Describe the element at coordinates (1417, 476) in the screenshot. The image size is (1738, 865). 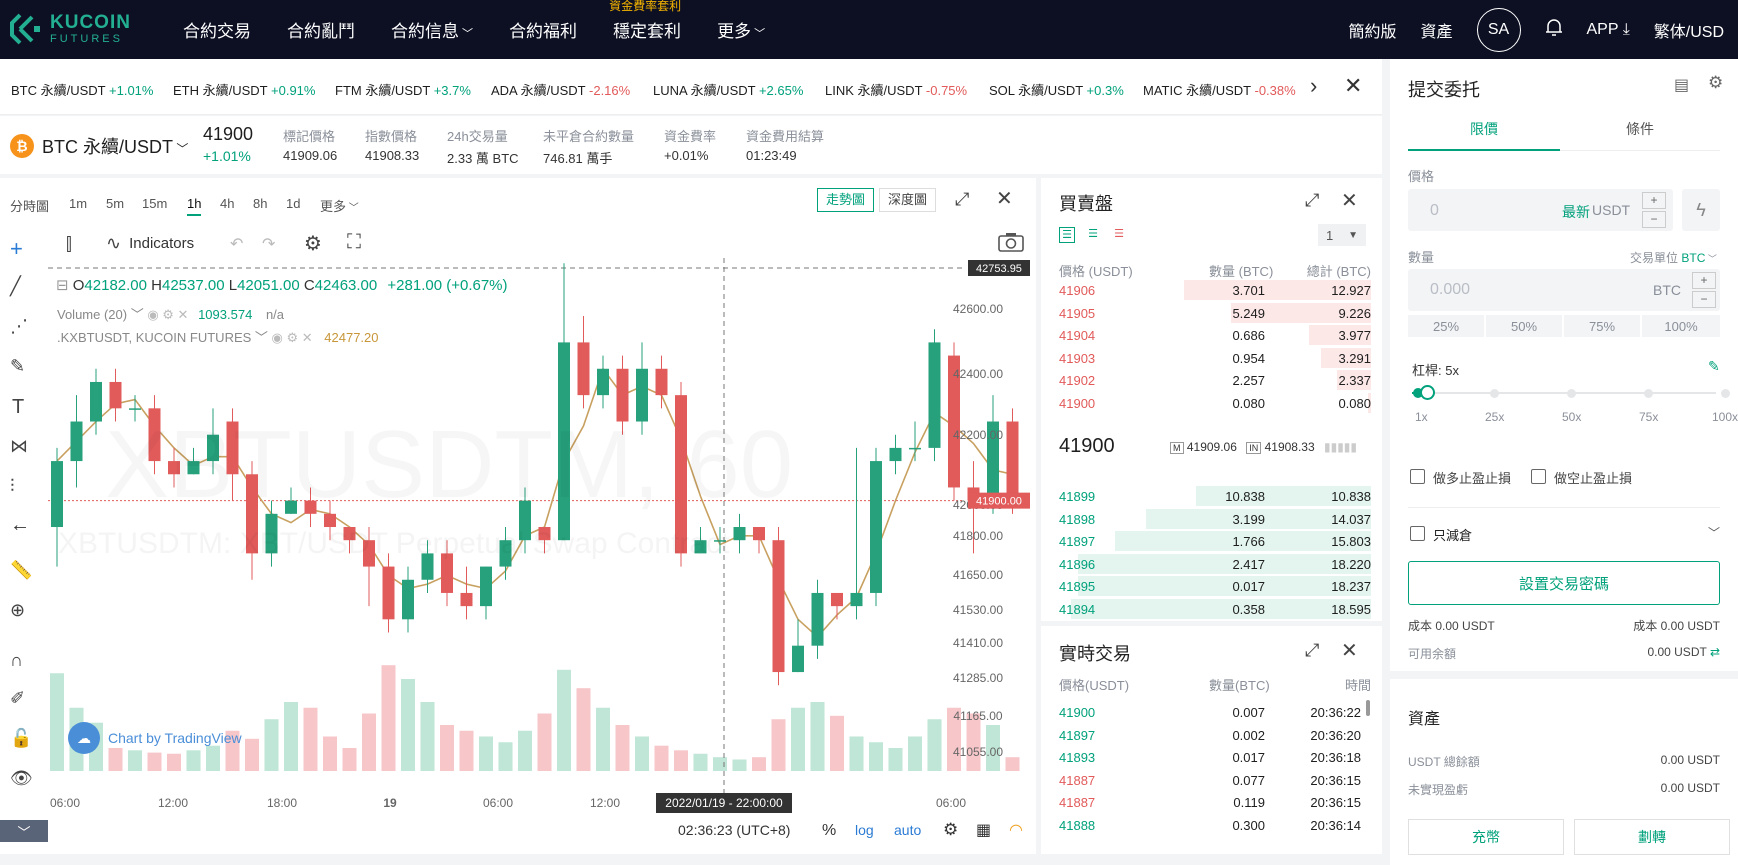
I see `tp-long-checkbox` at that location.